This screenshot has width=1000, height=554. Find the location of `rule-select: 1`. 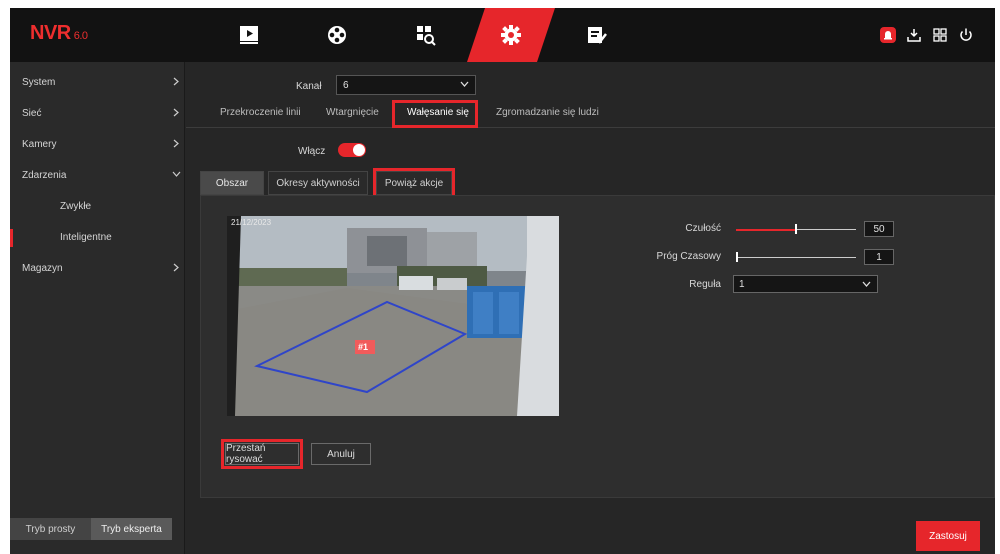

rule-select: 1 is located at coordinates (805, 284).